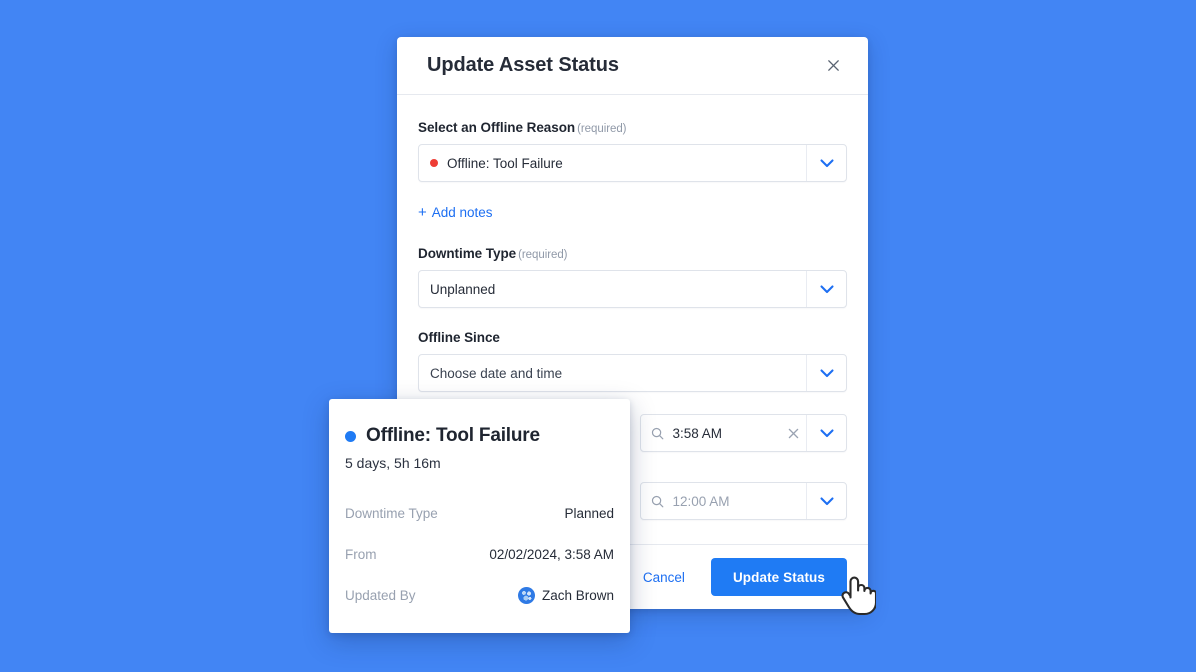  I want to click on list-item: Updated By Zach Brown, so click(479, 595).